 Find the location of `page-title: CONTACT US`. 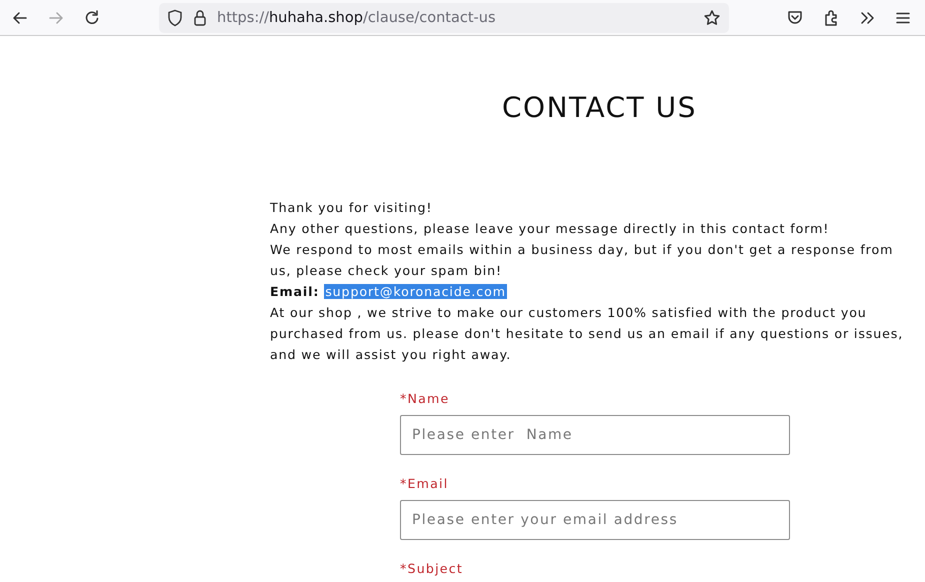

page-title: CONTACT US is located at coordinates (599, 108).